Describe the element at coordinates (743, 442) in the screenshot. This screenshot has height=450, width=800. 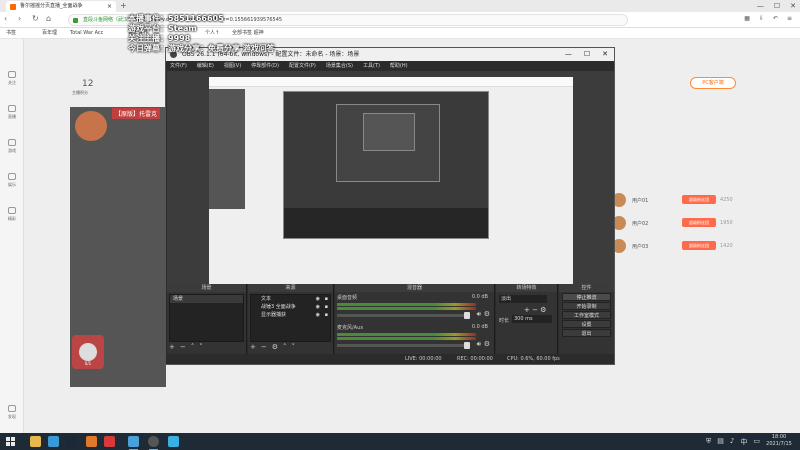
I see `input-method-icon: 中` at that location.